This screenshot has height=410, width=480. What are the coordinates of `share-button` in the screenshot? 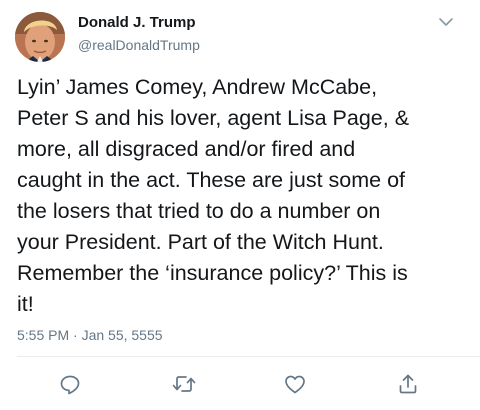 It's located at (408, 384).